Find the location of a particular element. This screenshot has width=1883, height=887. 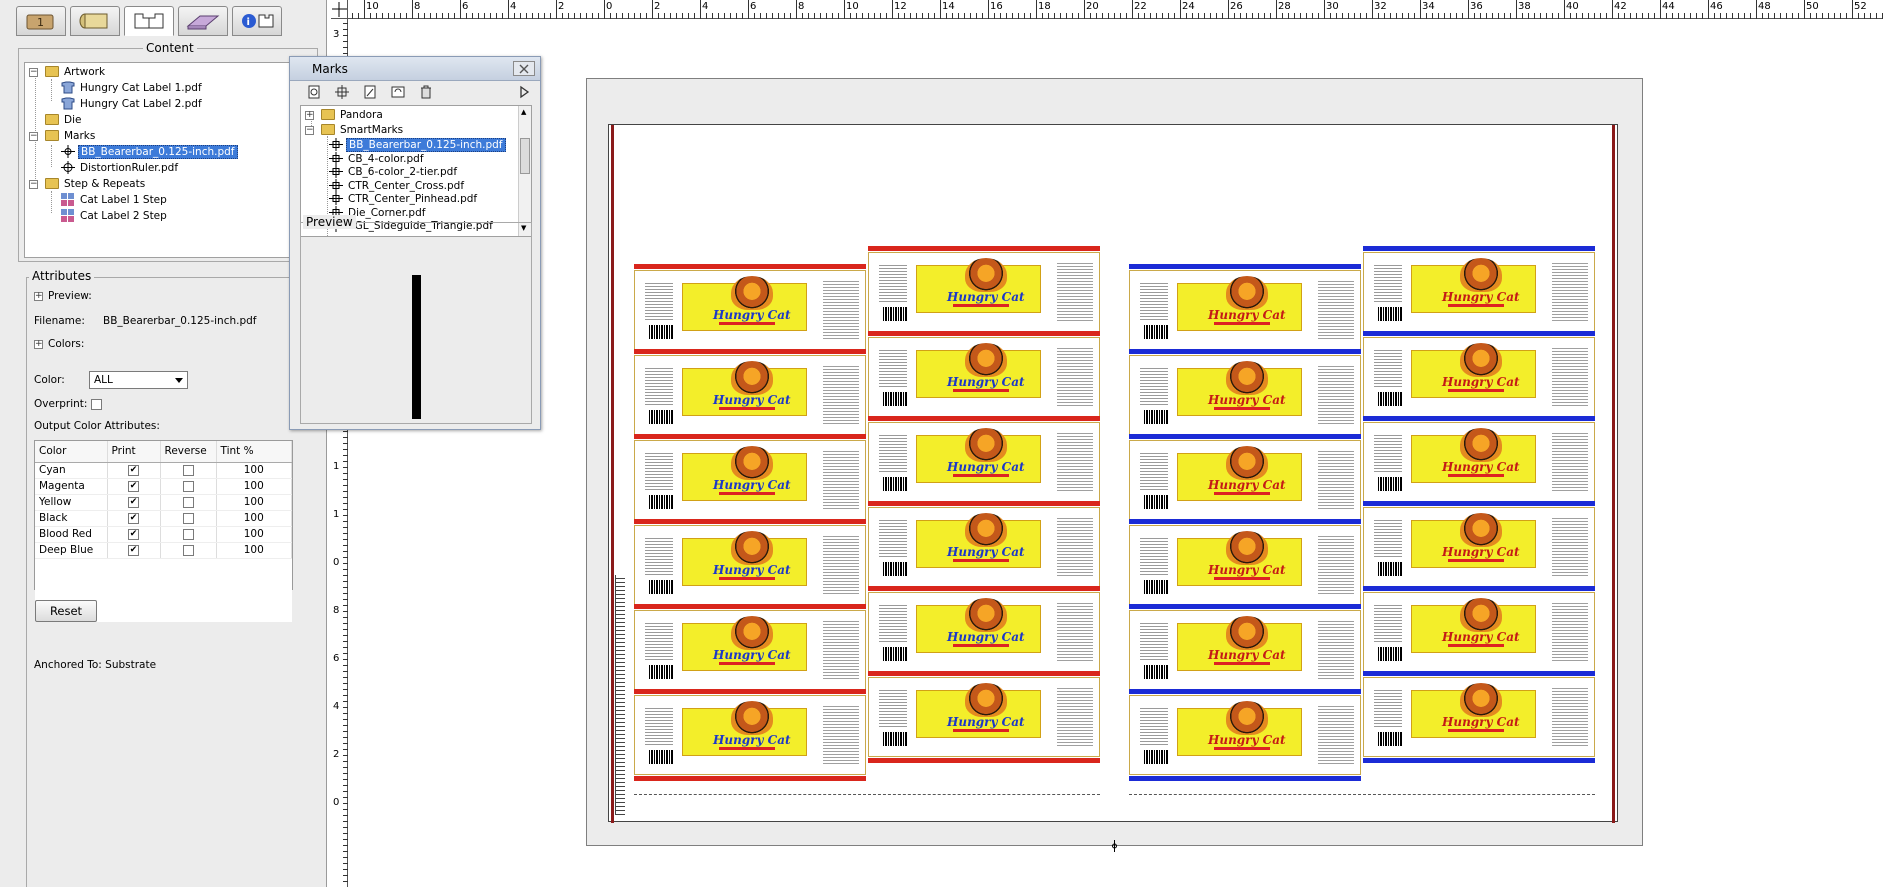

tab-content is located at coordinates (149, 21).